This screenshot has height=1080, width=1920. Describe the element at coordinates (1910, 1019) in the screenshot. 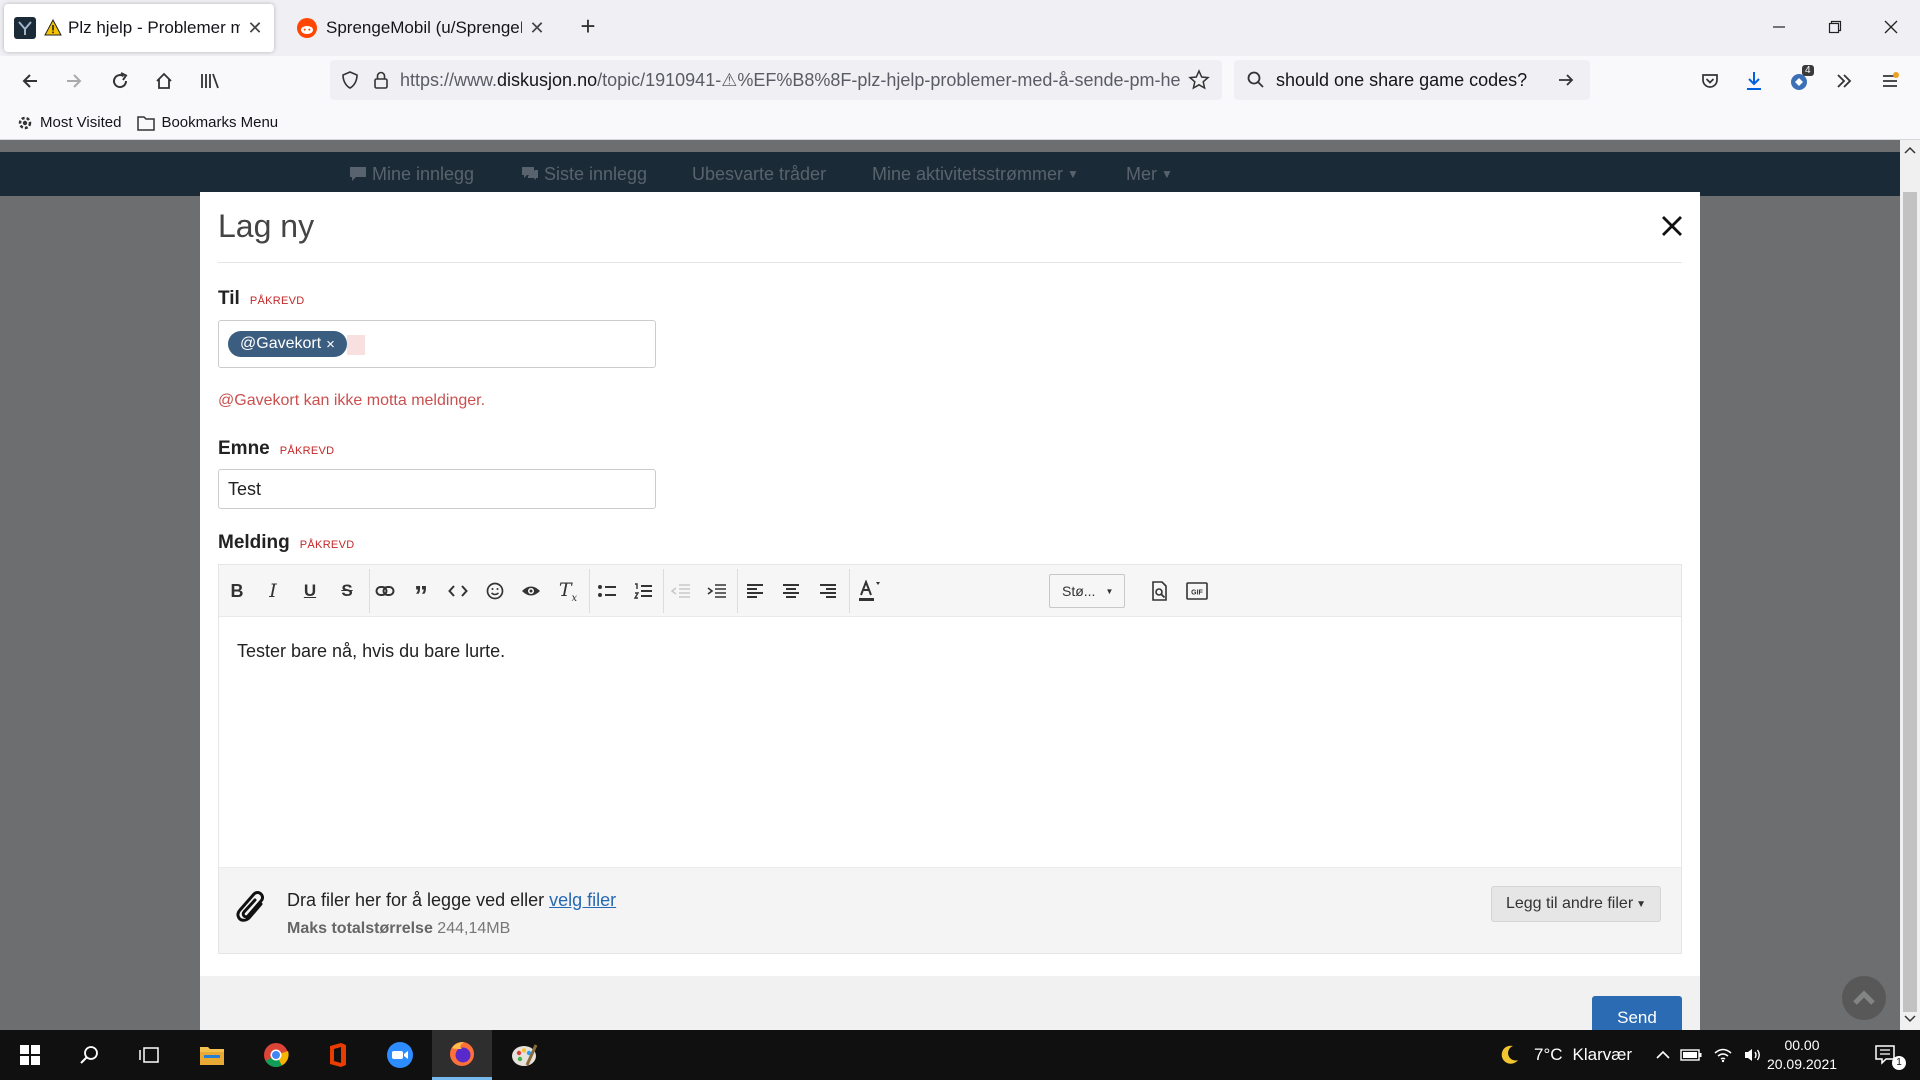

I see `scroll-down-icon` at that location.